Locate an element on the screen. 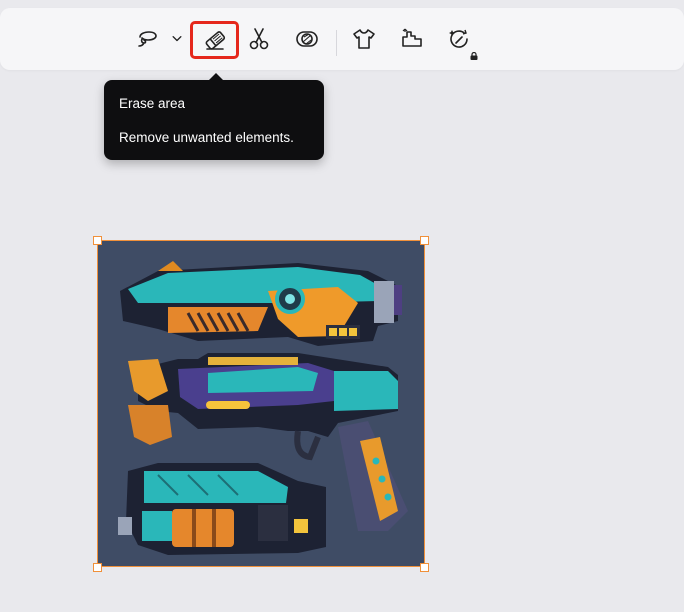 The width and height of the screenshot is (684, 612). mockup-tool-button is located at coordinates (364, 39).